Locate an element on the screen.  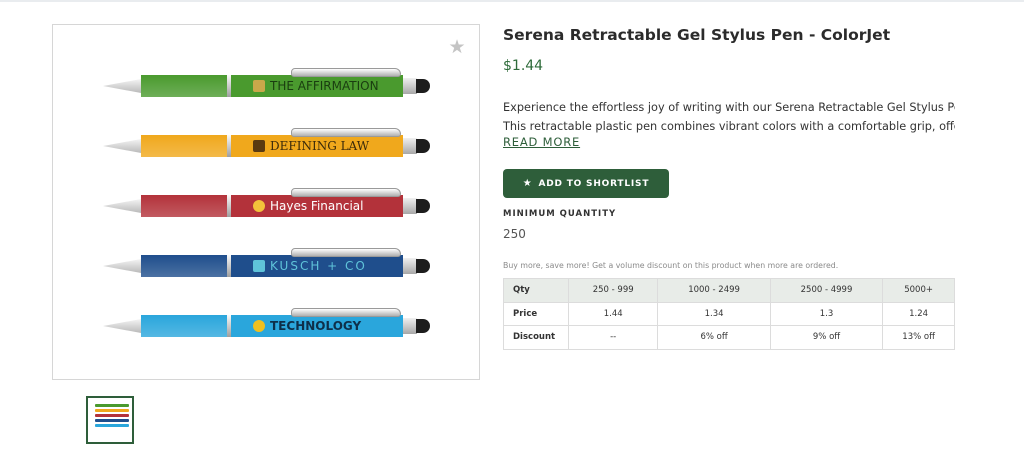
table-cell: 13% off is located at coordinates (918, 337).